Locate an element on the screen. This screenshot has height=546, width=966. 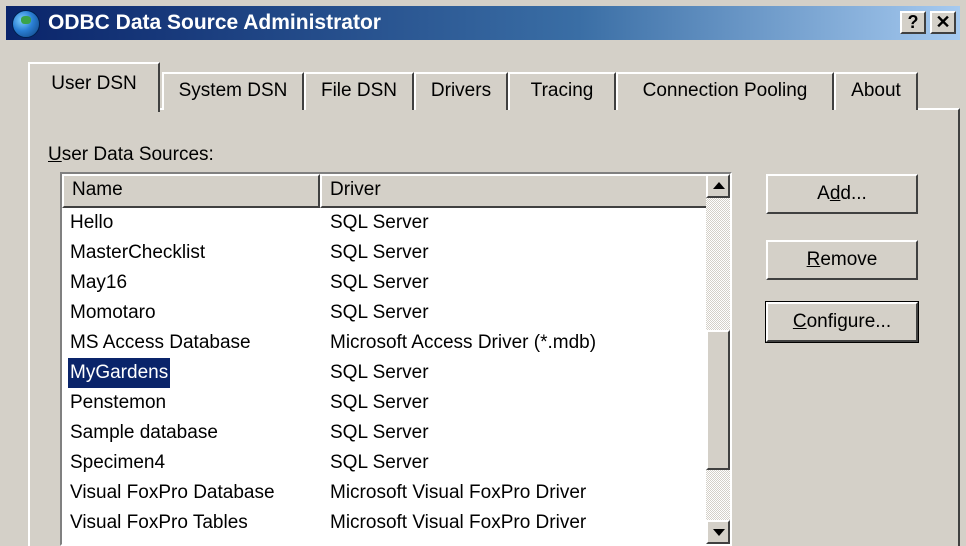
dsn-name: Specimen4 is located at coordinates (118, 462).